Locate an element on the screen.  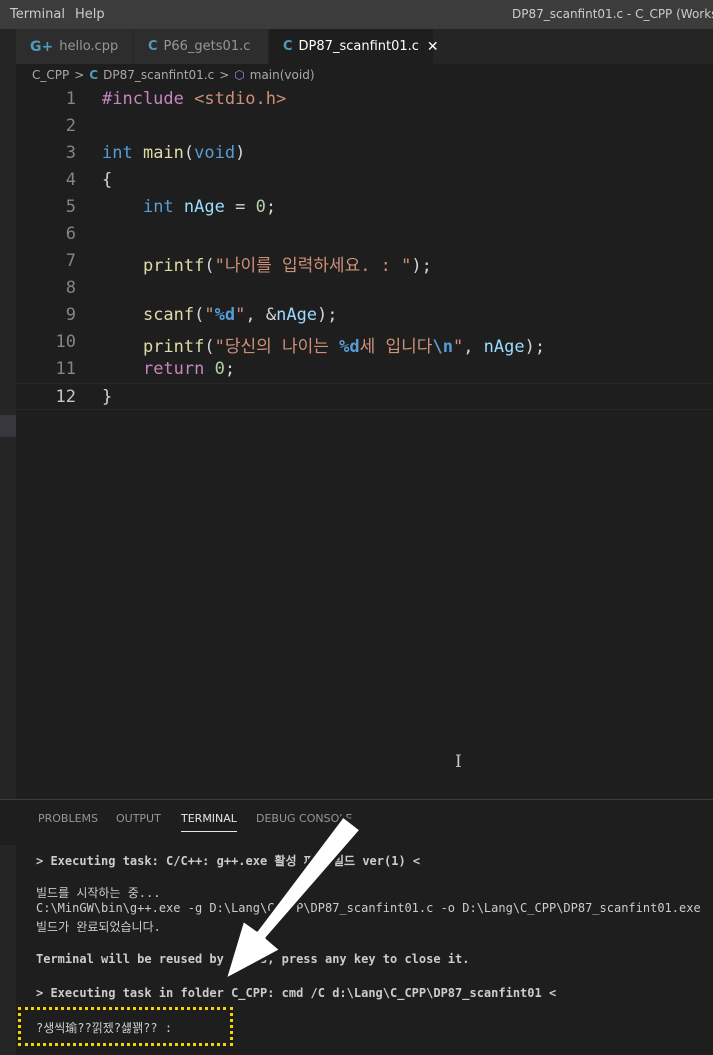
code-token: { is located at coordinates (107, 180).